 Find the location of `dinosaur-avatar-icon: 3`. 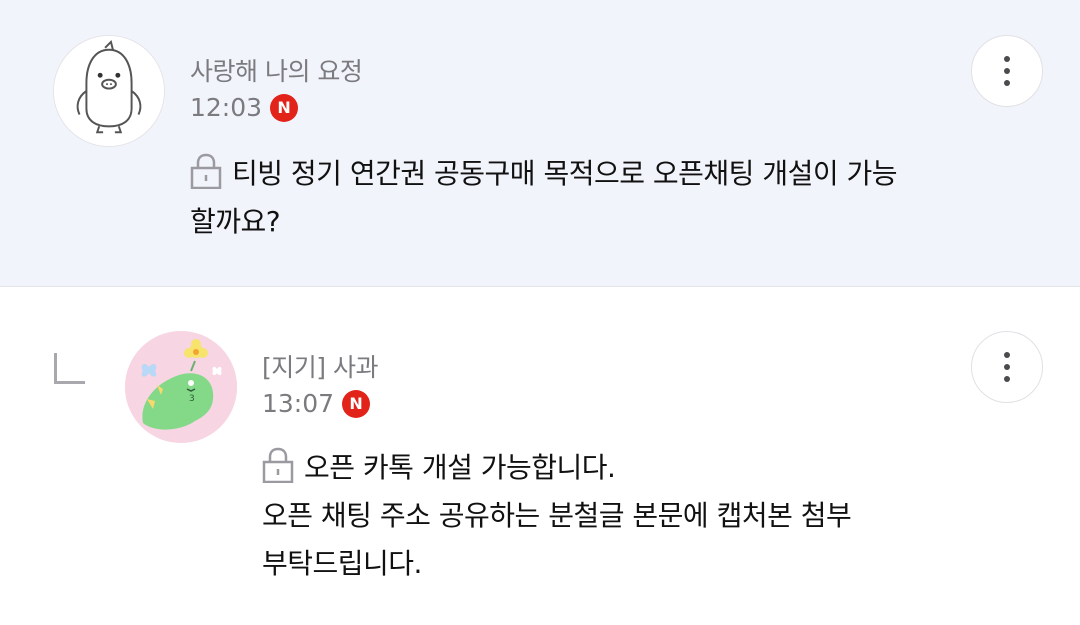

dinosaur-avatar-icon: 3 is located at coordinates (181, 387).